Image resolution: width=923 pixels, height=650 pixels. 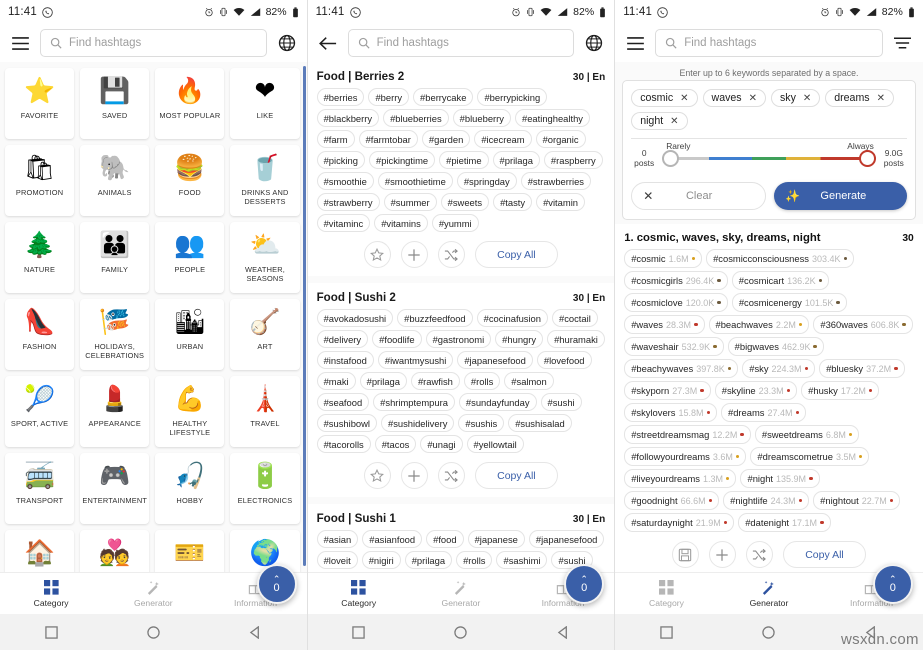 What do you see at coordinates (674, 346) in the screenshot?
I see `result-hashtag-chip: #waveshair 532.9K` at bounding box center [674, 346].